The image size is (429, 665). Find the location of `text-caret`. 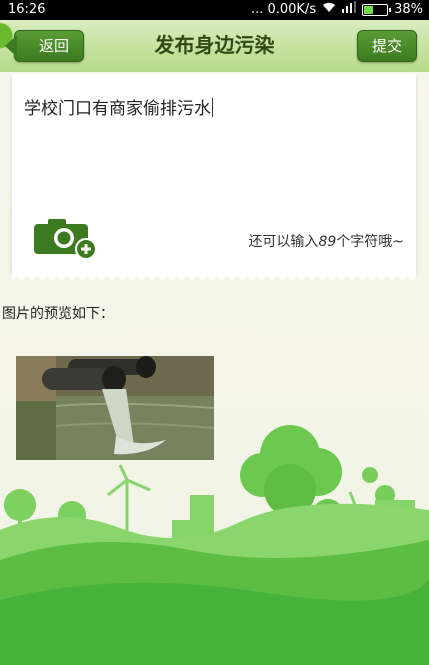

text-caret is located at coordinates (212, 107).